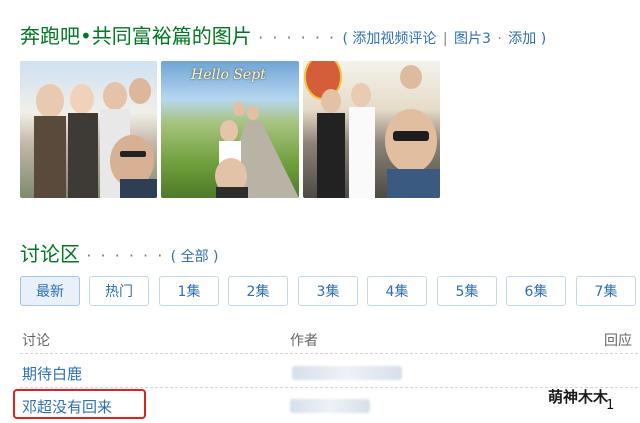  I want to click on column-header-author: 作者, so click(304, 341).